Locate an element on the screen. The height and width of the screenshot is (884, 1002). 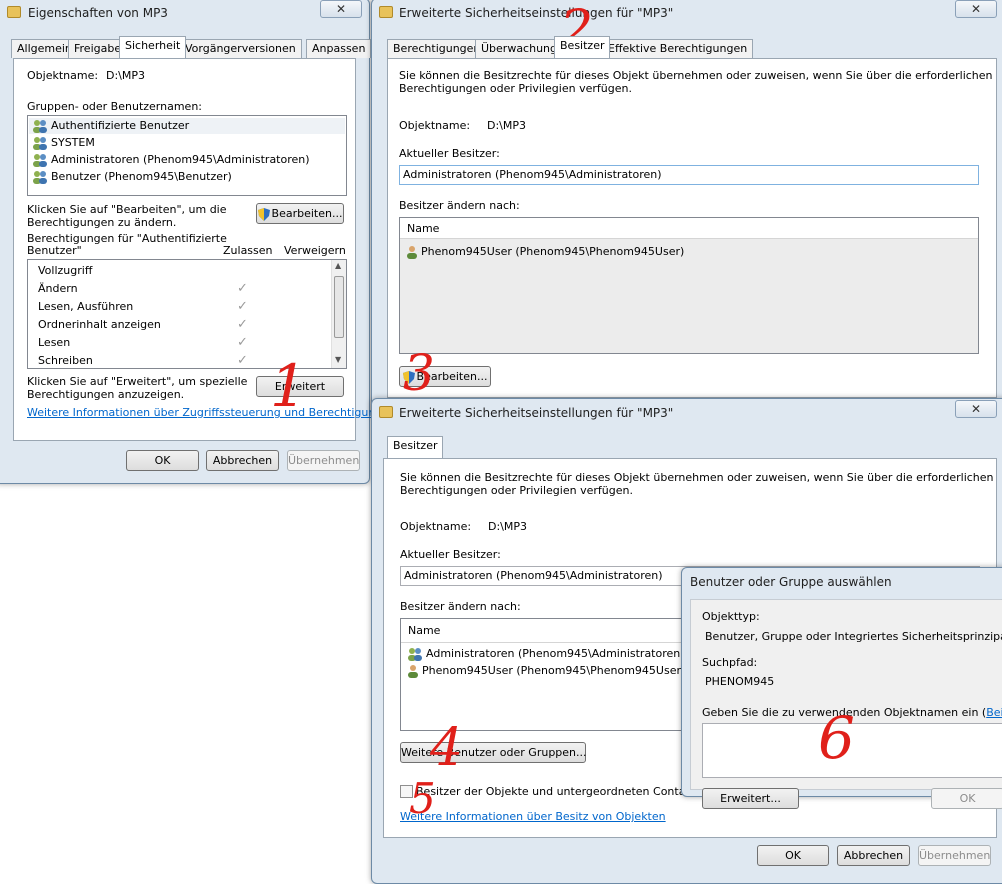
permission-name: Ändern is located at coordinates (58, 288).